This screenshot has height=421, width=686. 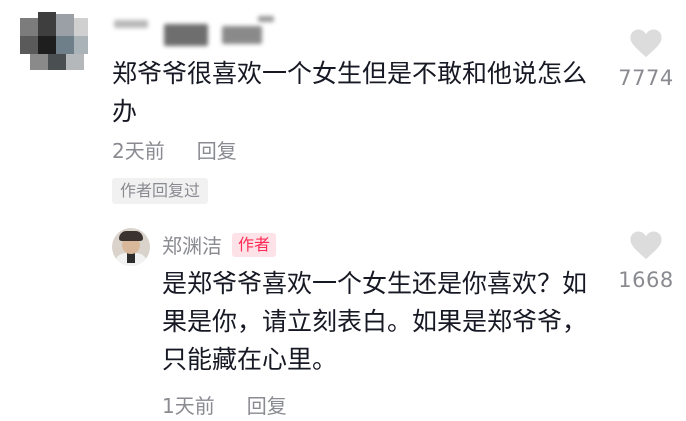 What do you see at coordinates (197, 30) in the screenshot?
I see `censored-username` at bounding box center [197, 30].